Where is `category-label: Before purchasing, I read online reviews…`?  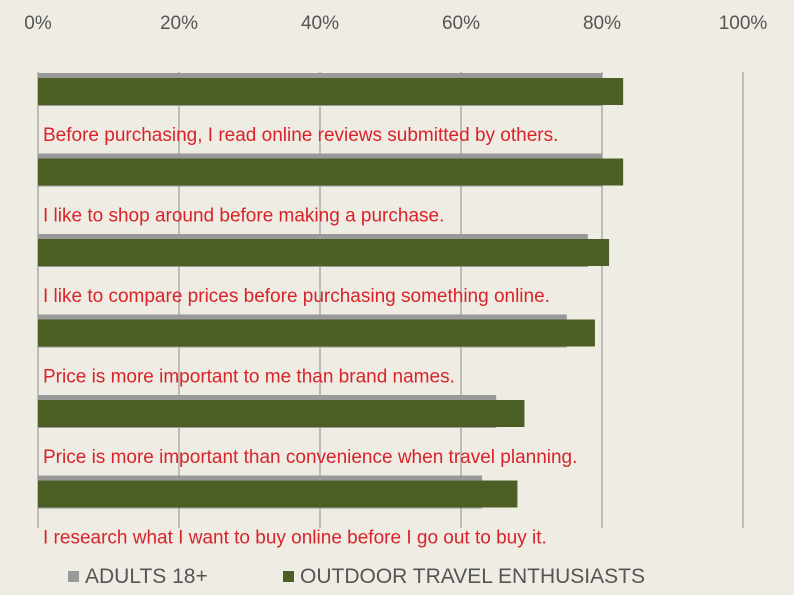 category-label: Before purchasing, I read online reviews… is located at coordinates (300, 135).